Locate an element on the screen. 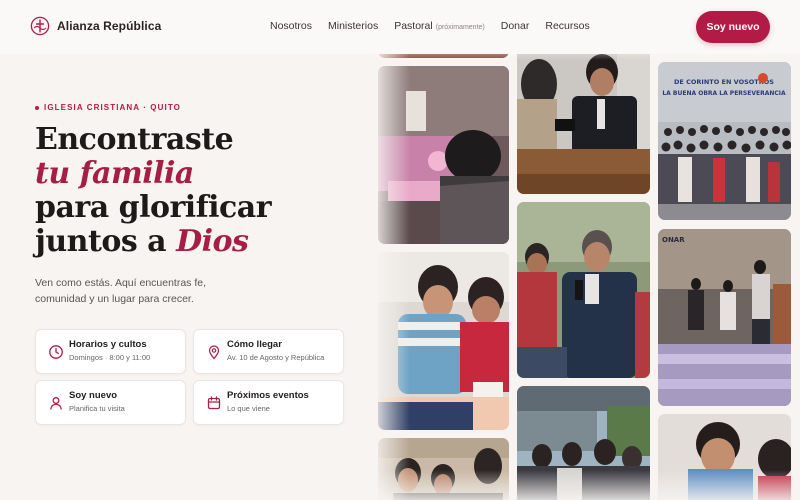  nav-item-pastoral: Pastoral (próximamente) is located at coordinates (439, 26).